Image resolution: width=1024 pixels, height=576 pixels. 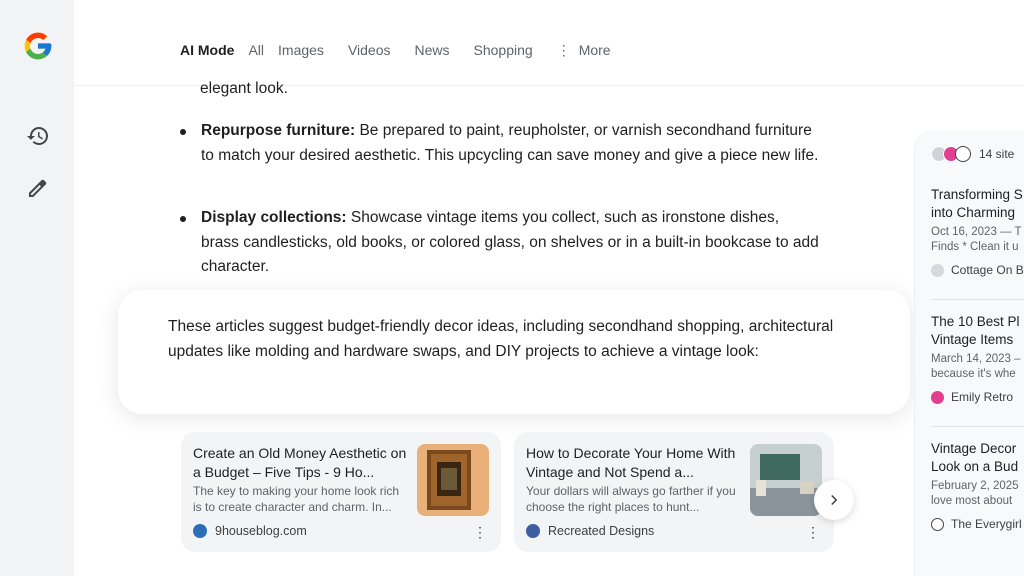 What do you see at coordinates (972, 339) in the screenshot?
I see `source-title: Vintage Items` at bounding box center [972, 339].